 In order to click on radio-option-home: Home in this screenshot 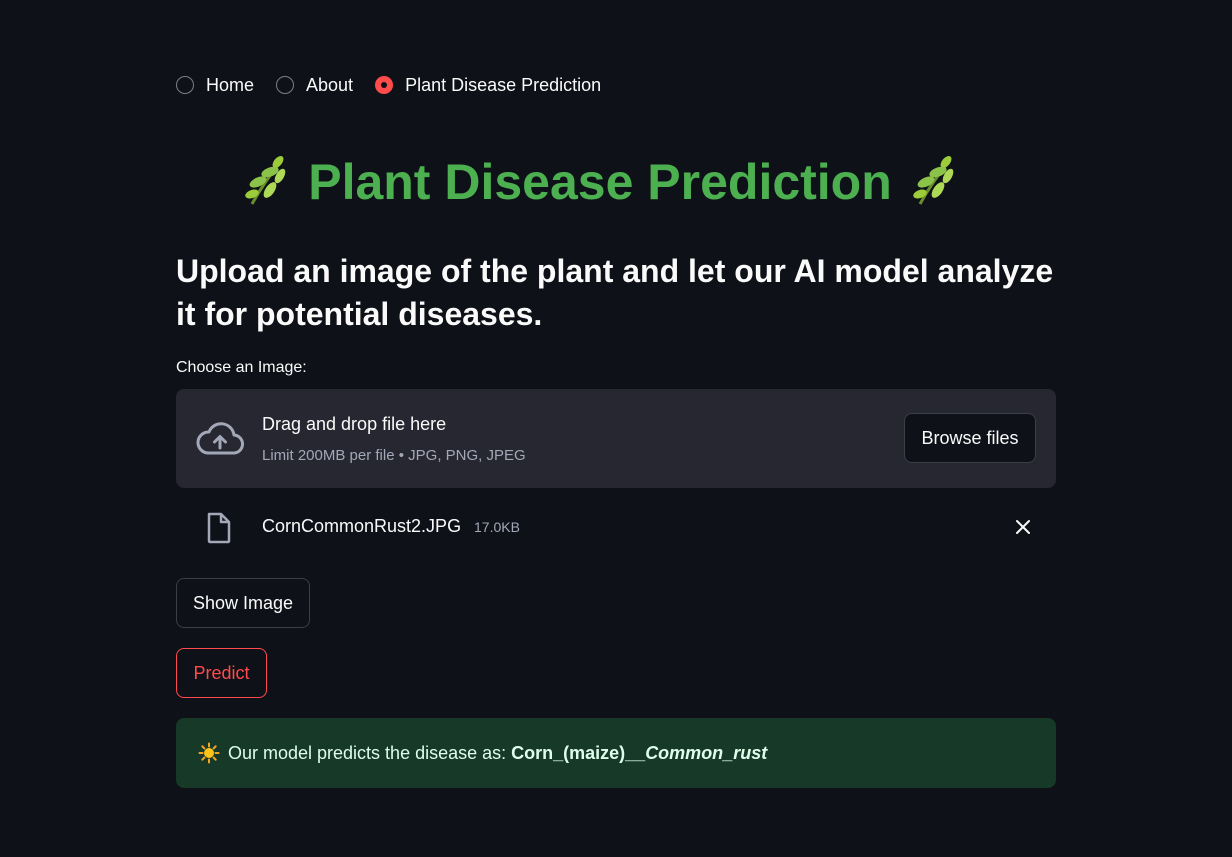, I will do `click(215, 85)`.